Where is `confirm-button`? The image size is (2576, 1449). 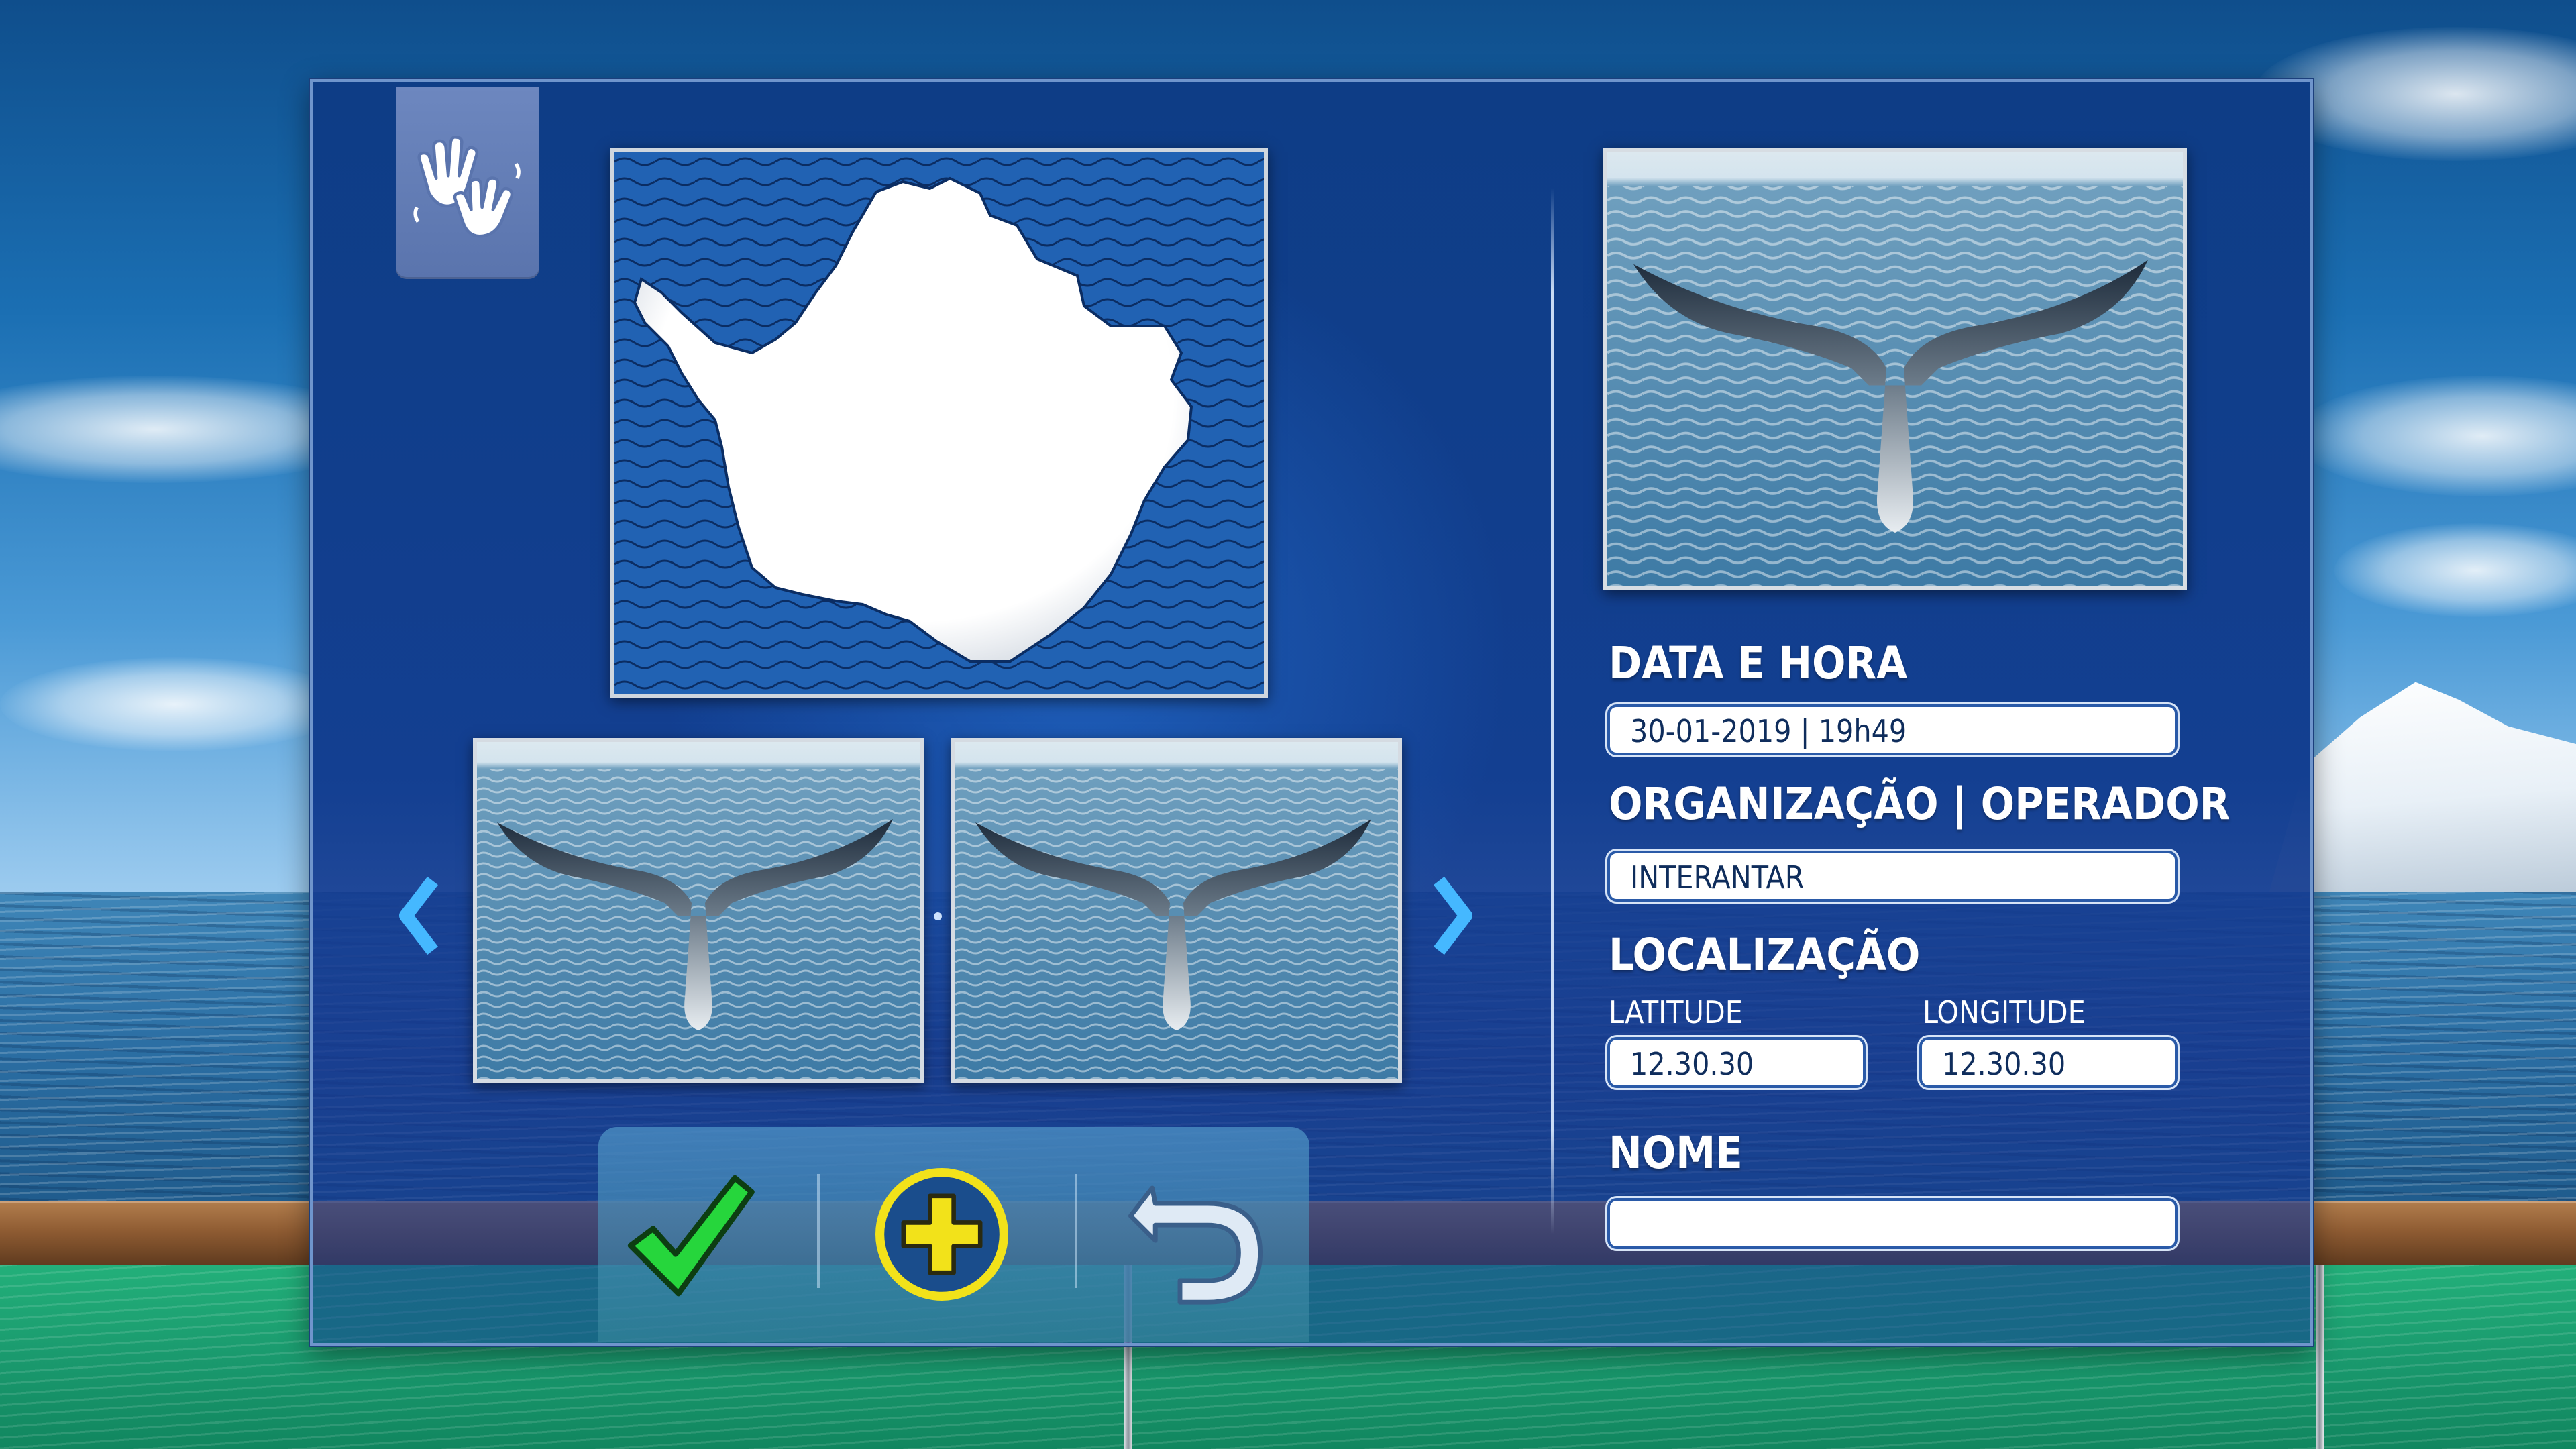 confirm-button is located at coordinates (686, 1234).